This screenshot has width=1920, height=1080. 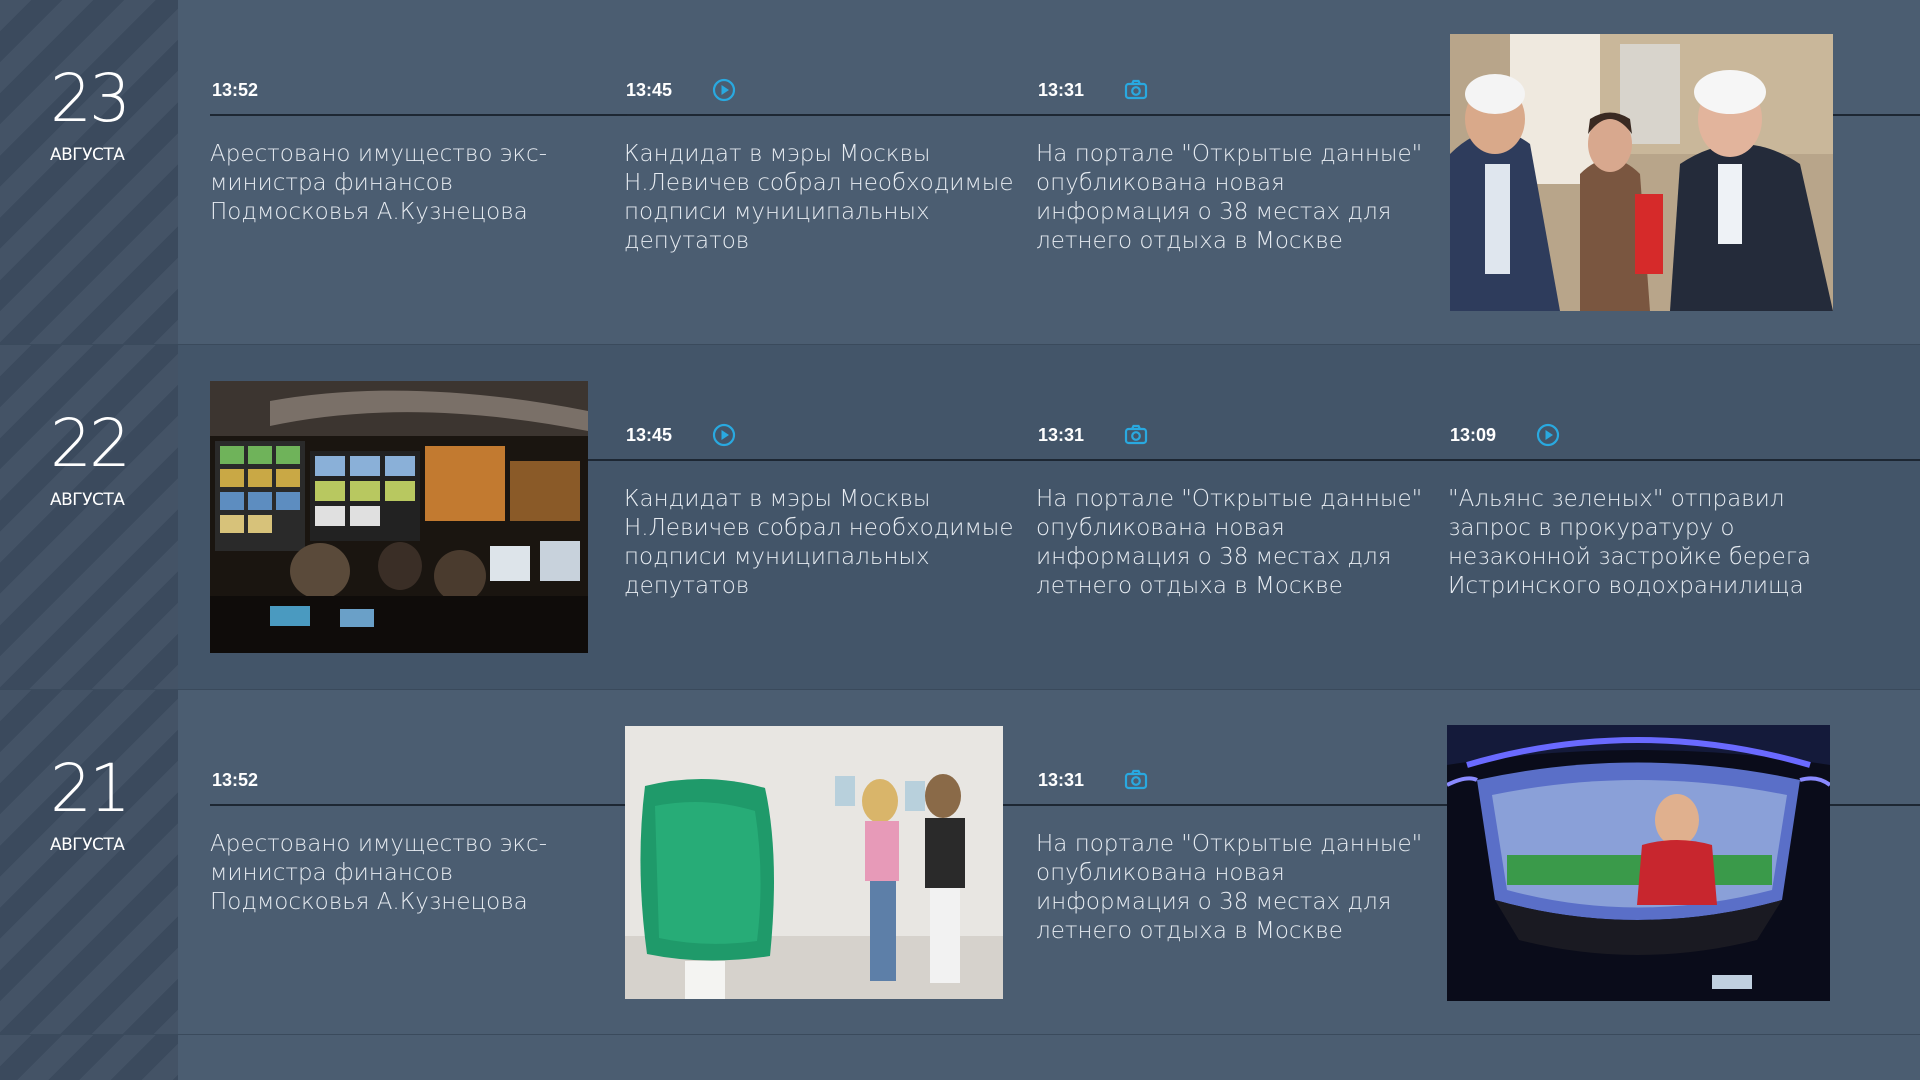 I want to click on news-photo-officials, so click(x=1641, y=172).